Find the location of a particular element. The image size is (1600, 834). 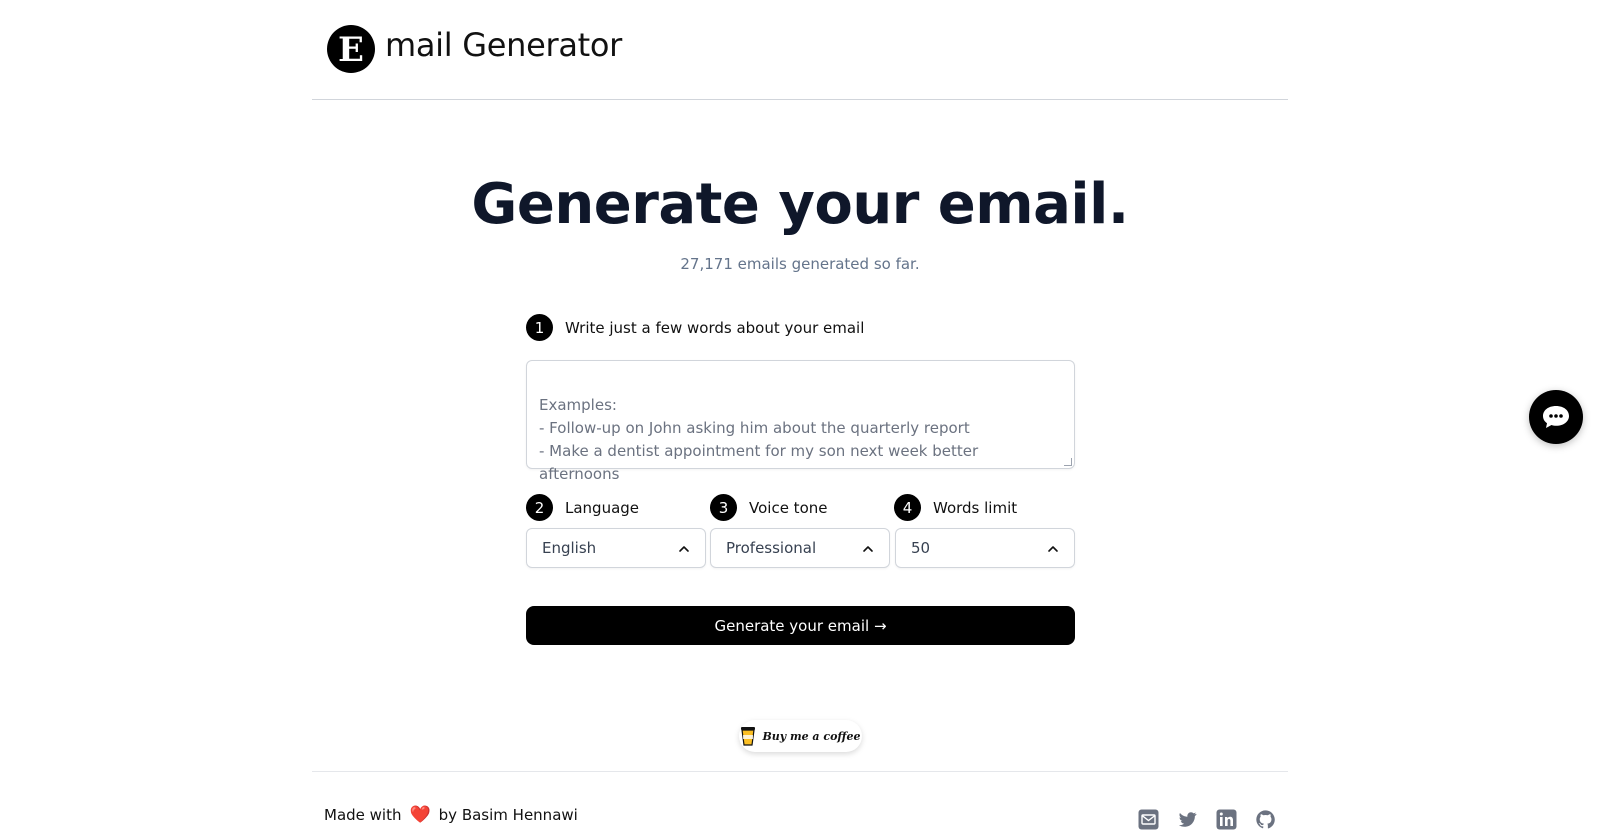

mail-icon is located at coordinates (1148, 819).